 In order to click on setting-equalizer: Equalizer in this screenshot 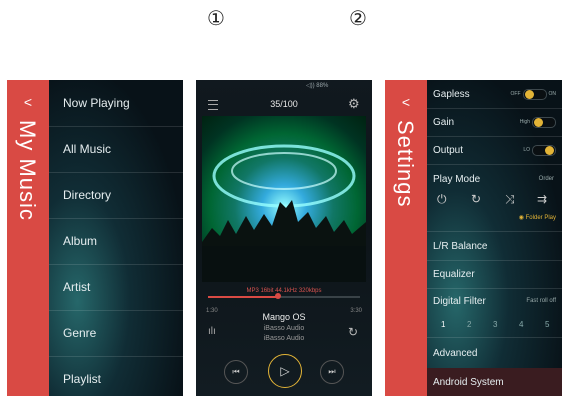, I will do `click(494, 274)`.